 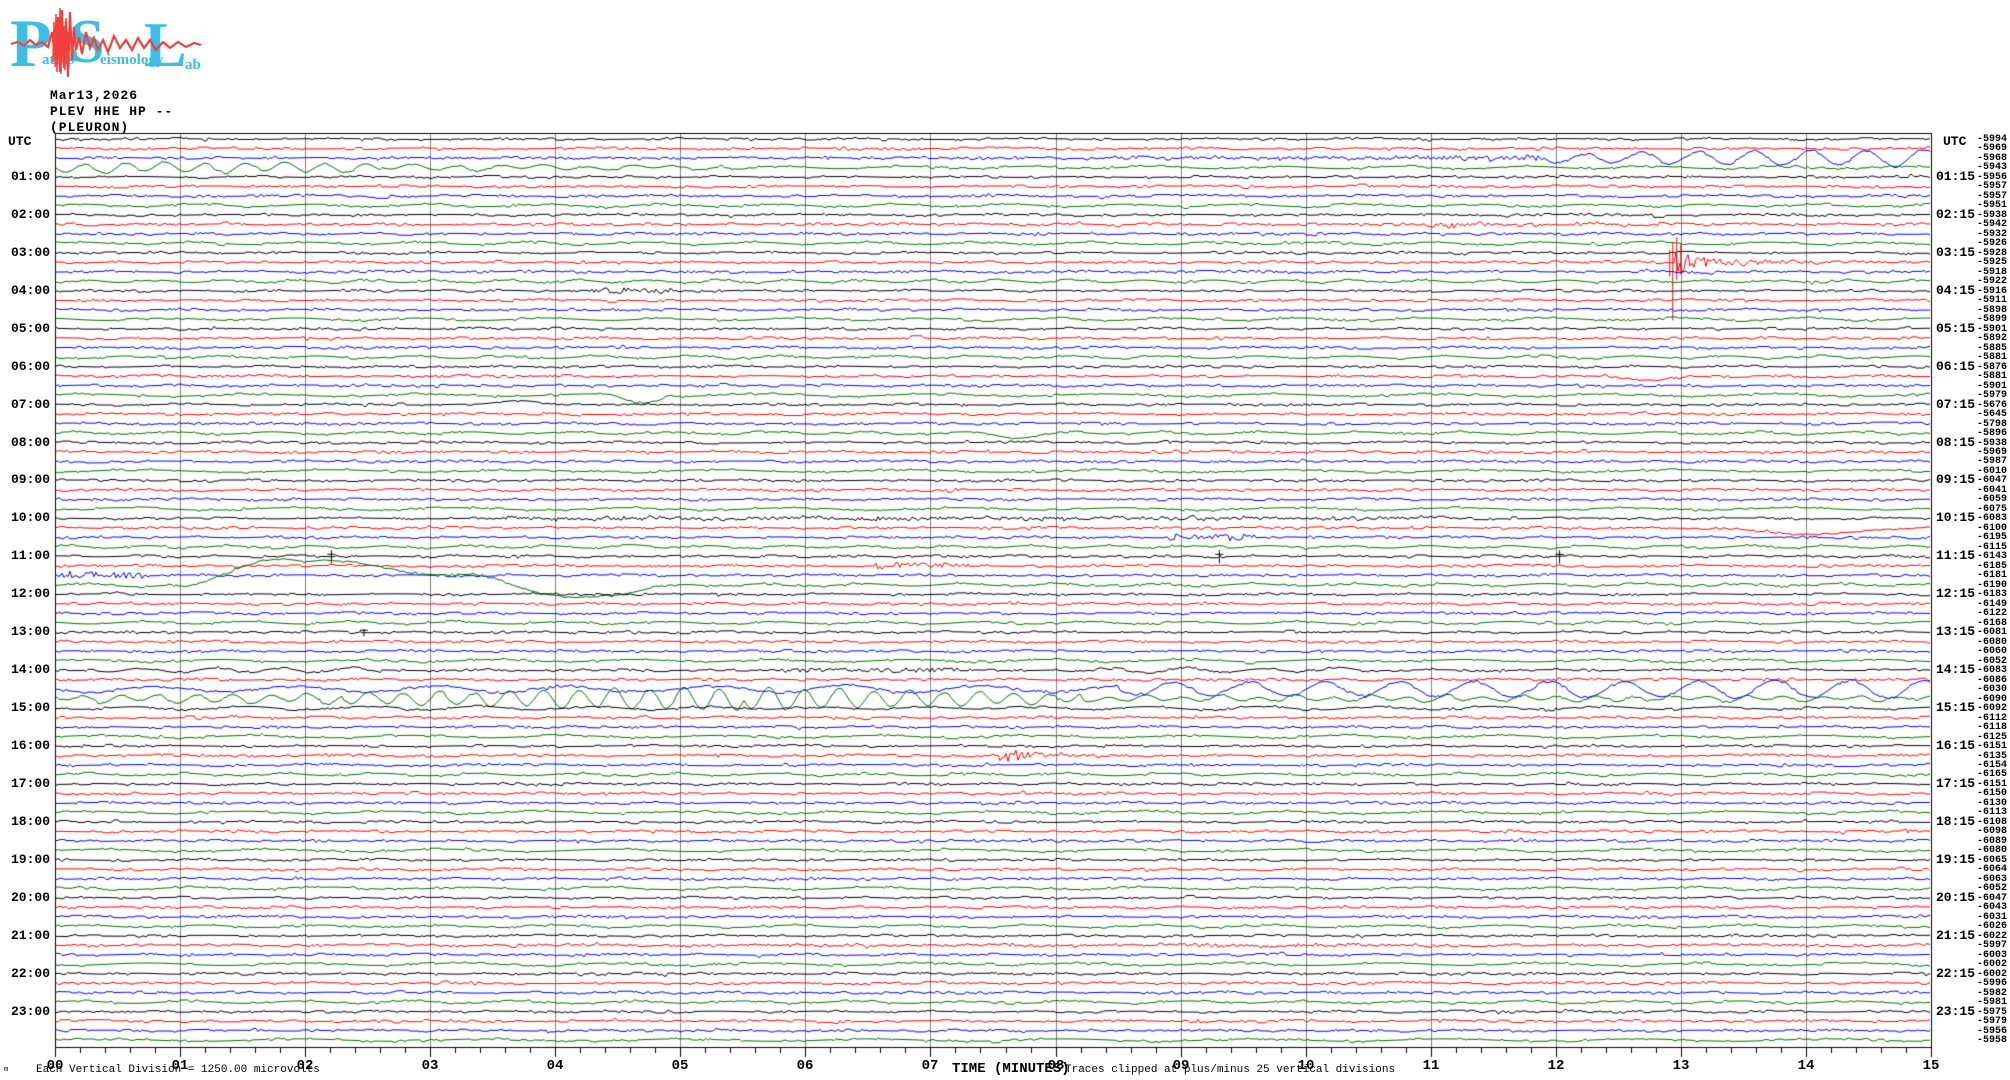 I want to click on hour-label-right: 12:15, so click(x=1956, y=593).